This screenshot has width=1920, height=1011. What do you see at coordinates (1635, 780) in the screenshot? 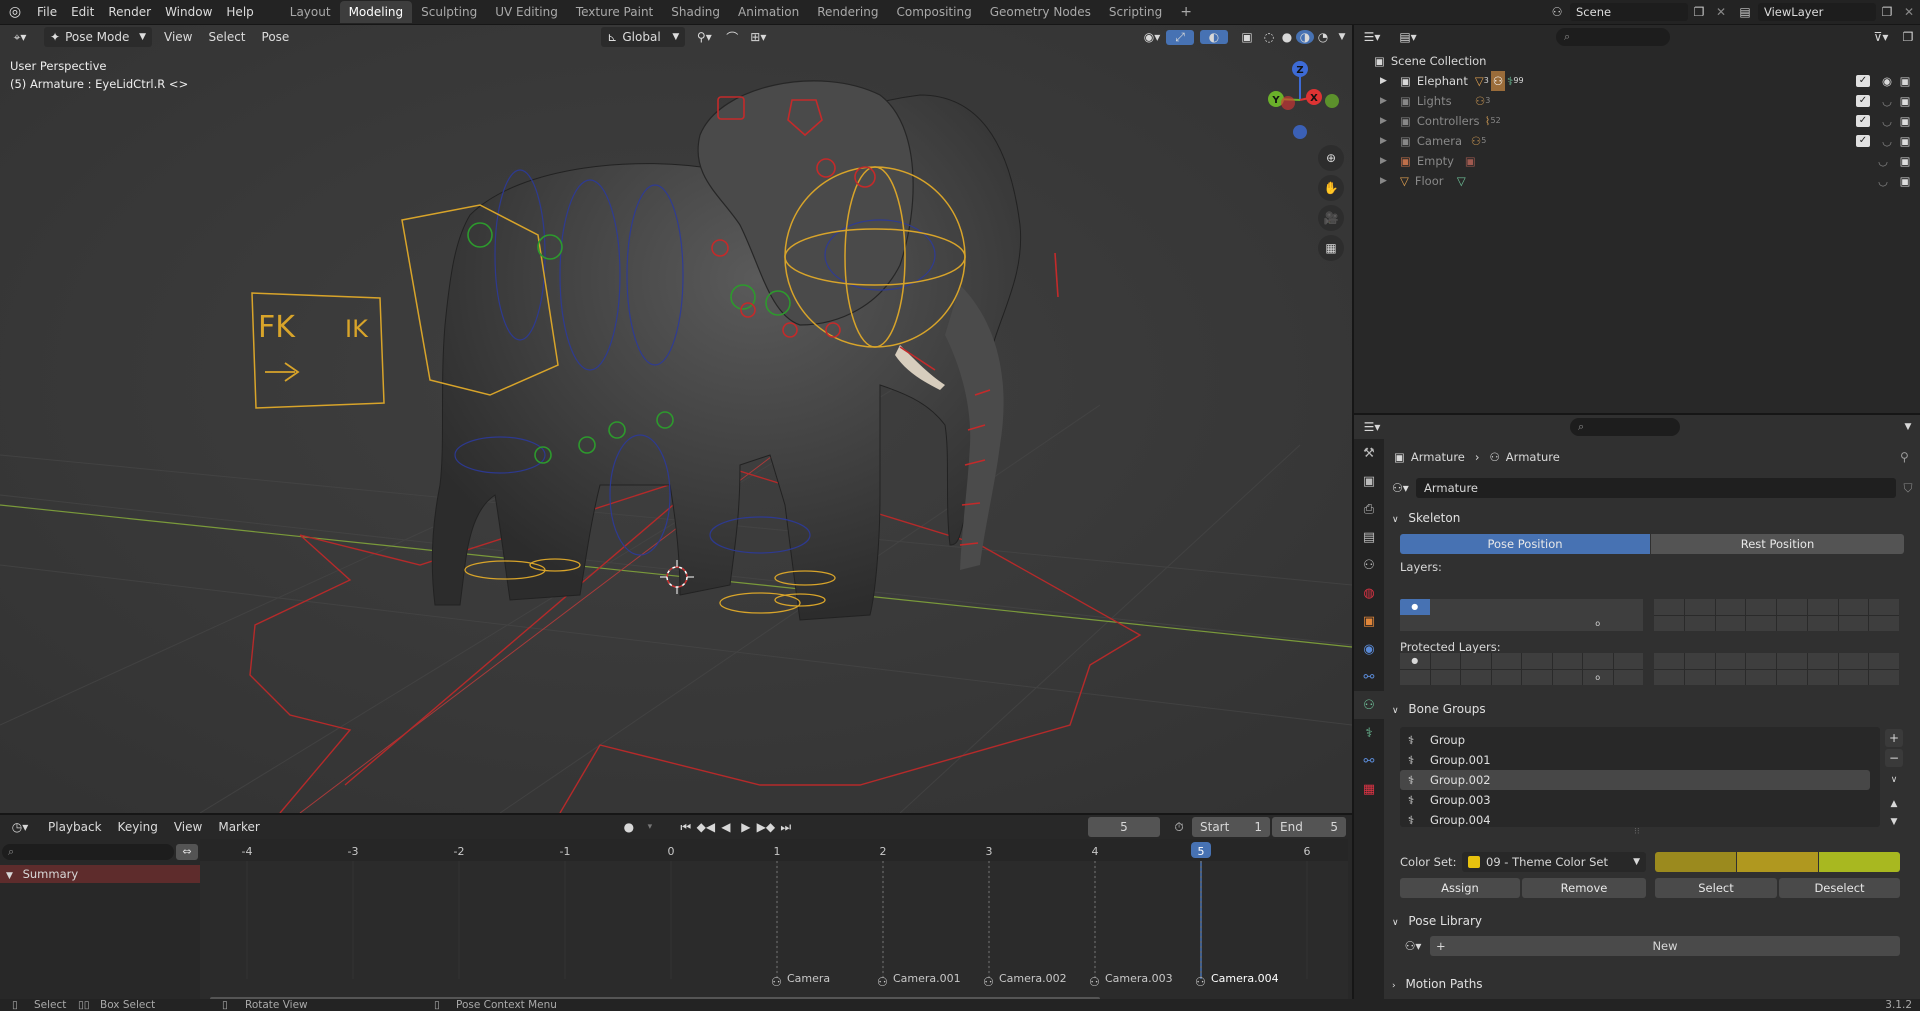
I see `bone-group-item-selected: ⚕ Group.002` at bounding box center [1635, 780].